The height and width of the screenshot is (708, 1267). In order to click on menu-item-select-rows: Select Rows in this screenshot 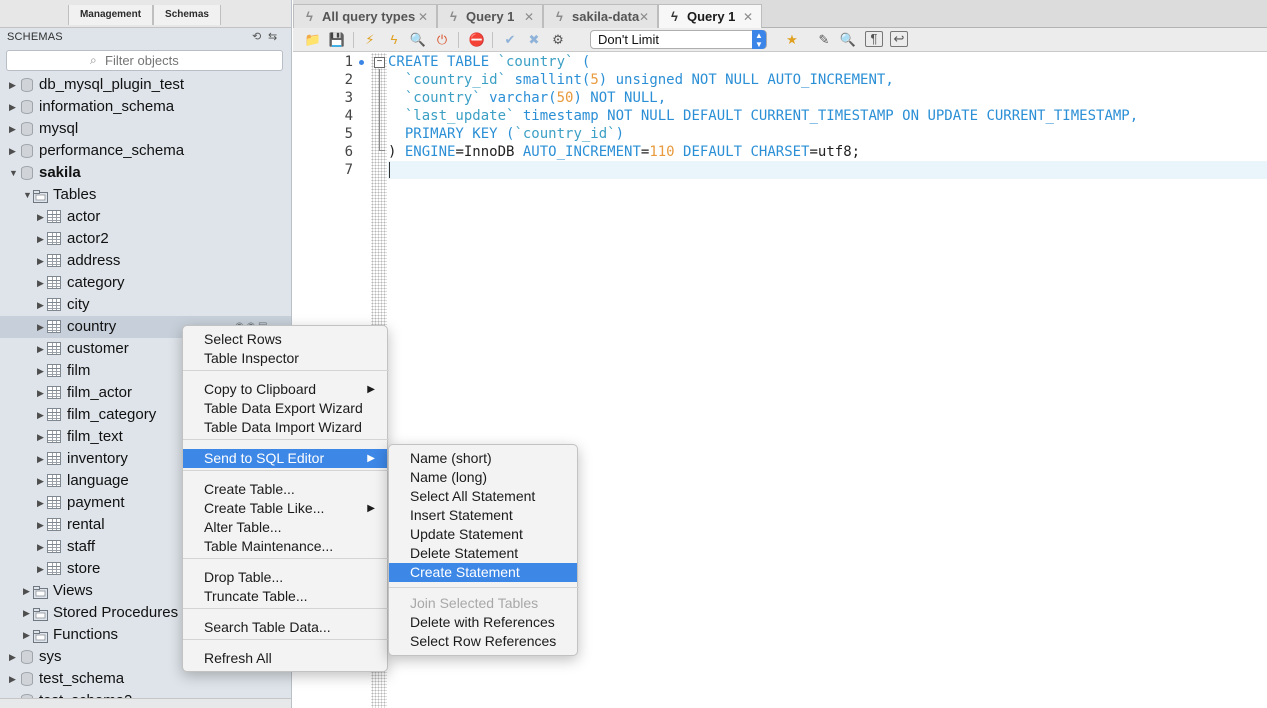, I will do `click(285, 339)`.